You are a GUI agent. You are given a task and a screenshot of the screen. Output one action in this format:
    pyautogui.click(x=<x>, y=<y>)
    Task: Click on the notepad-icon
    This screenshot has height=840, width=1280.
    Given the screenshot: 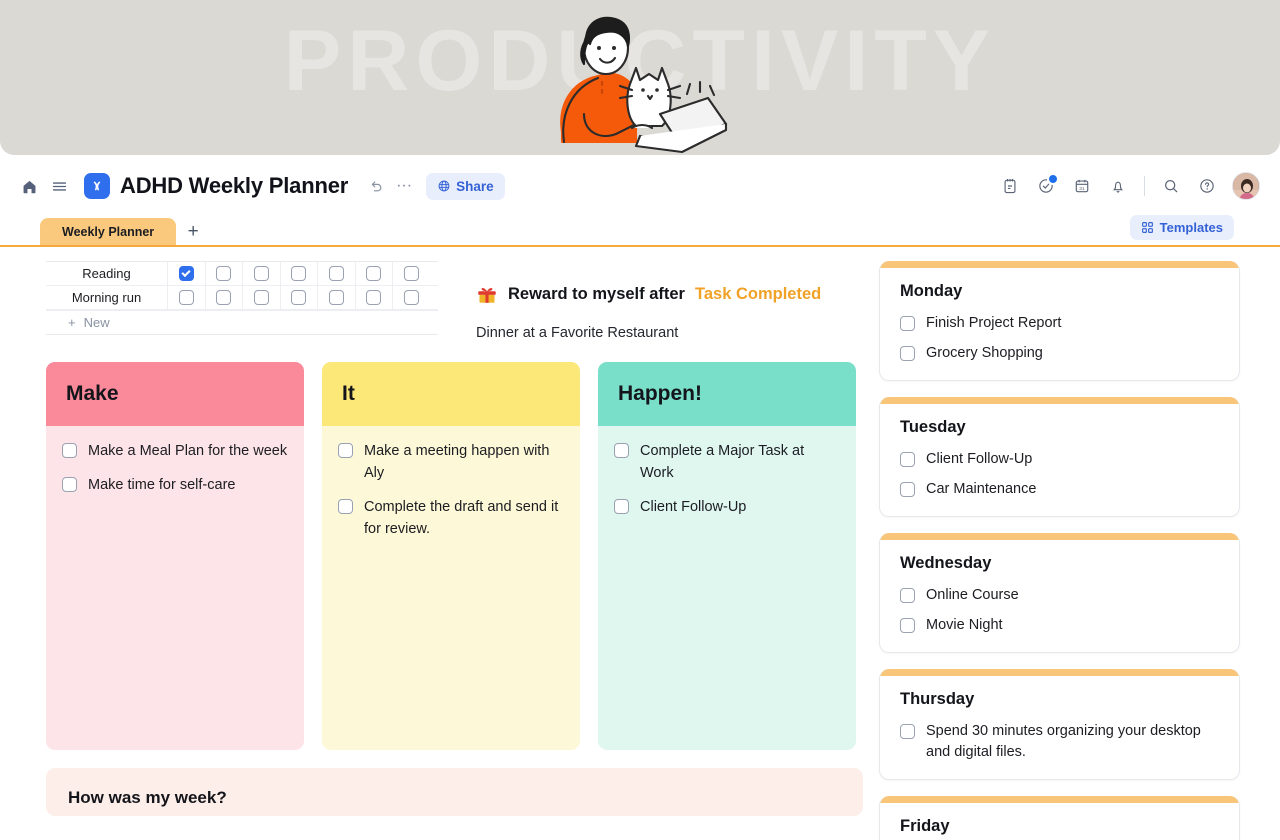 What is the action you would take?
    pyautogui.click(x=1010, y=186)
    